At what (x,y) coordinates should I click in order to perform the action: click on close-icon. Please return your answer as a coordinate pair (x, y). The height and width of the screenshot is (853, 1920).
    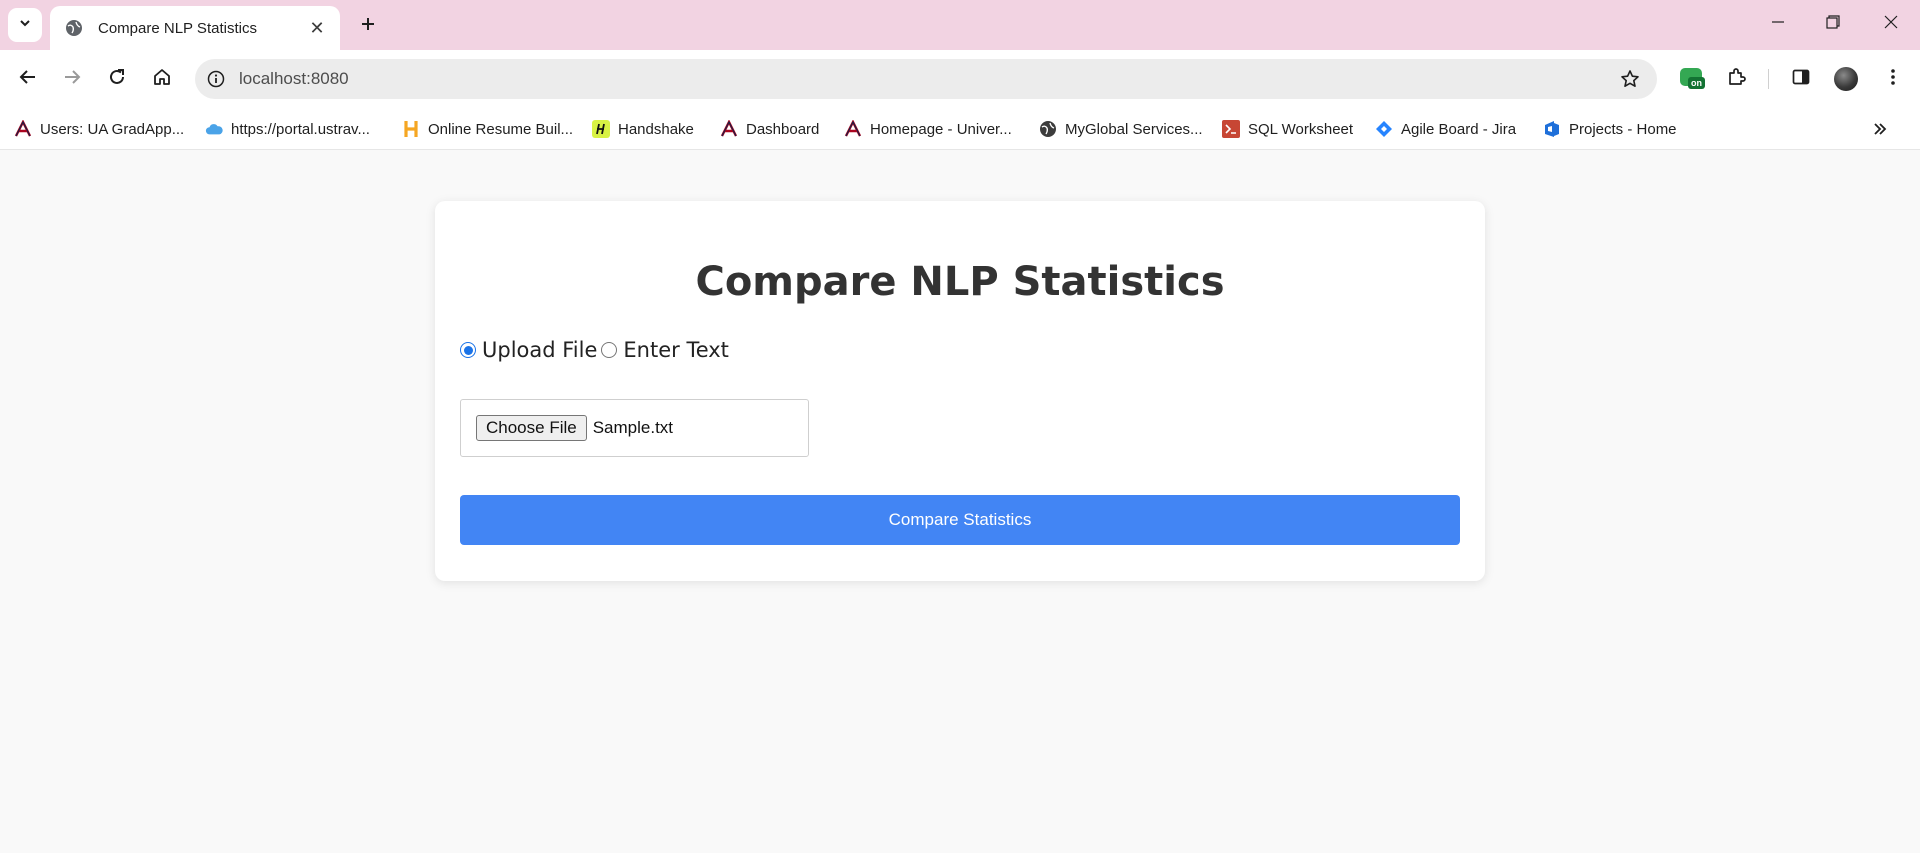
    Looking at the image, I should click on (1891, 24).